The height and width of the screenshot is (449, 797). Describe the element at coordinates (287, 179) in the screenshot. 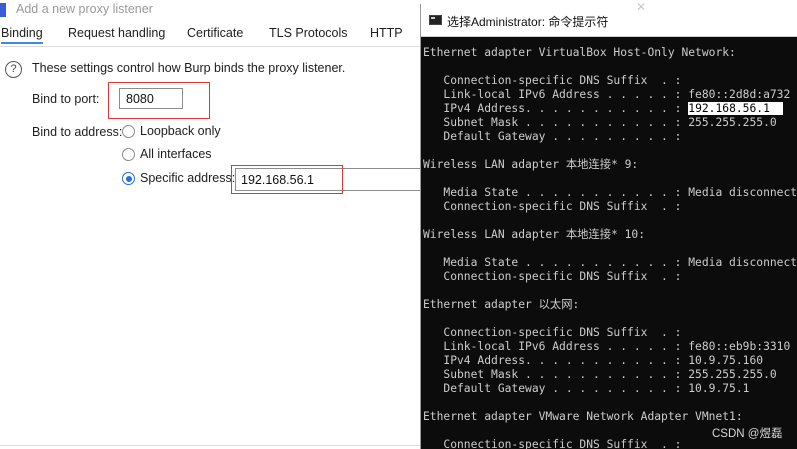

I see `address-highlight-box` at that location.